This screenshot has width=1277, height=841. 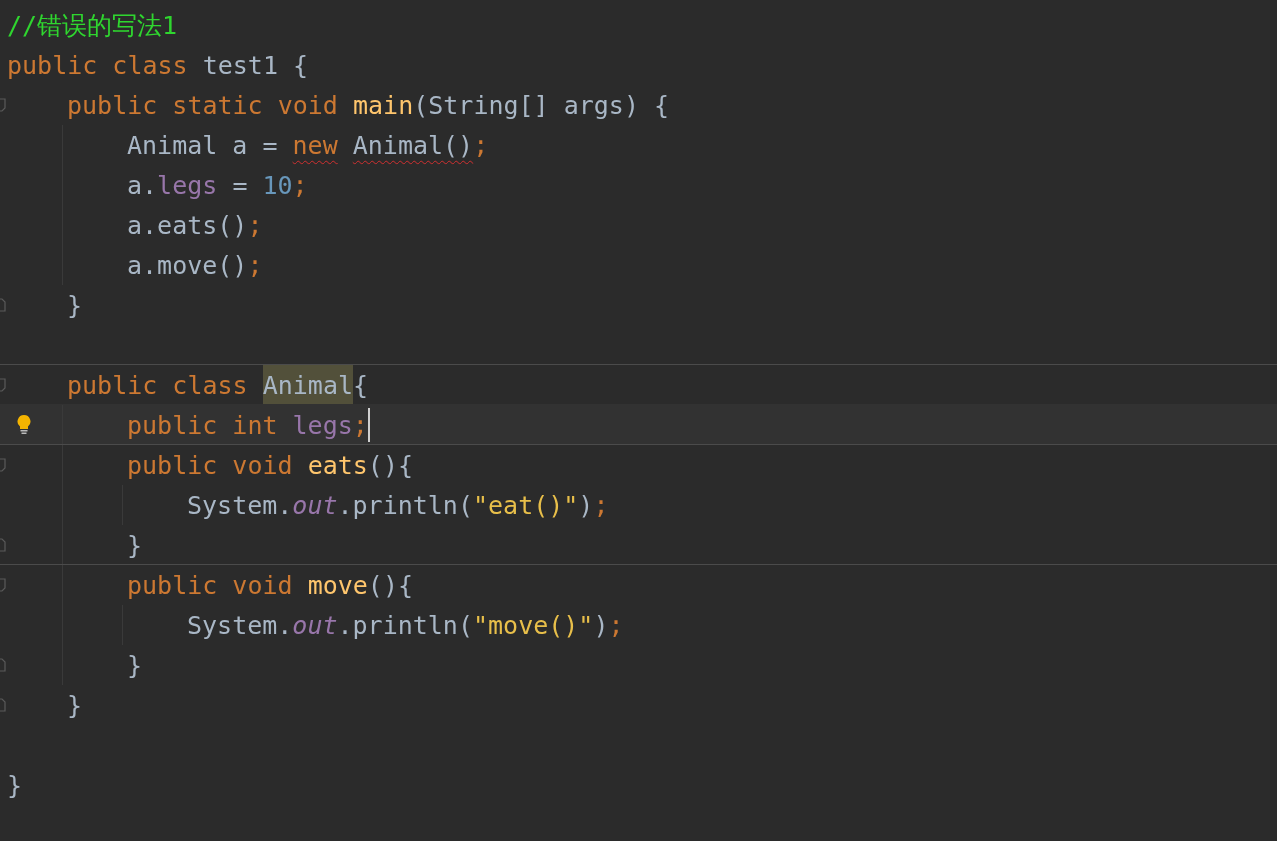 What do you see at coordinates (533, 625) in the screenshot?
I see `code-token: "move()"` at bounding box center [533, 625].